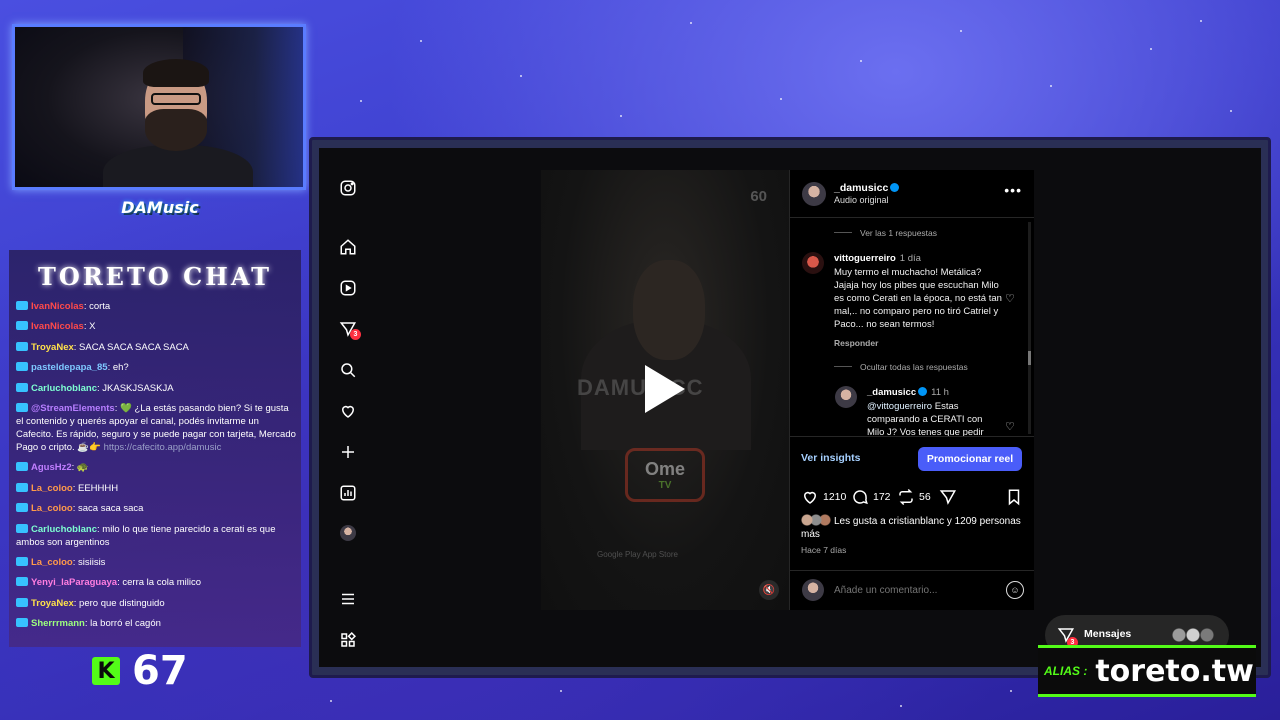 The width and height of the screenshot is (1280, 720). I want to click on play-icon, so click(665, 389).